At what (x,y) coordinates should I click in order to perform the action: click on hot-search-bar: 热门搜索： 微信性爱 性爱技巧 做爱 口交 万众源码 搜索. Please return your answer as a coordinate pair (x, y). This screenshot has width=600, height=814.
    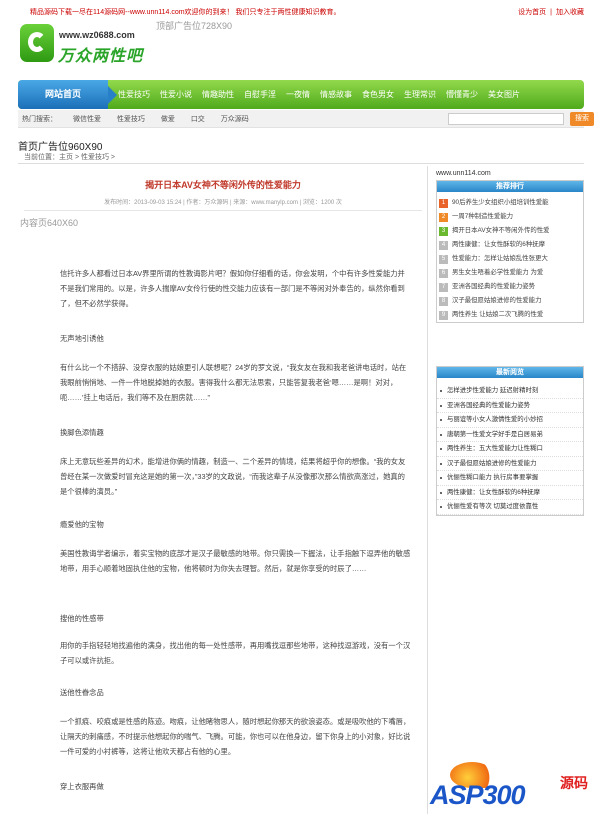
    Looking at the image, I should click on (306, 119).